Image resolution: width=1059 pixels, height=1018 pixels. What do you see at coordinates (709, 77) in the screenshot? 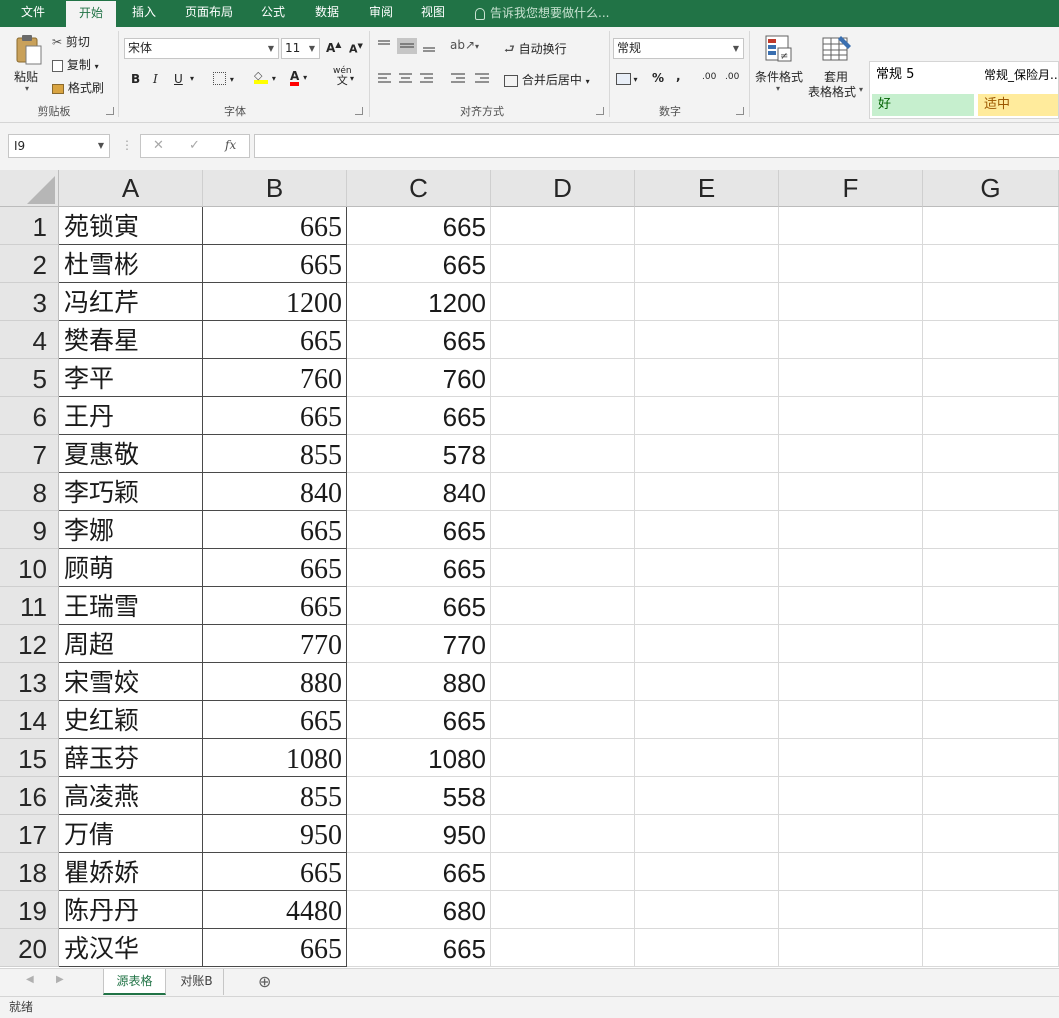
I see `increase-decimal-button: .00` at bounding box center [709, 77].